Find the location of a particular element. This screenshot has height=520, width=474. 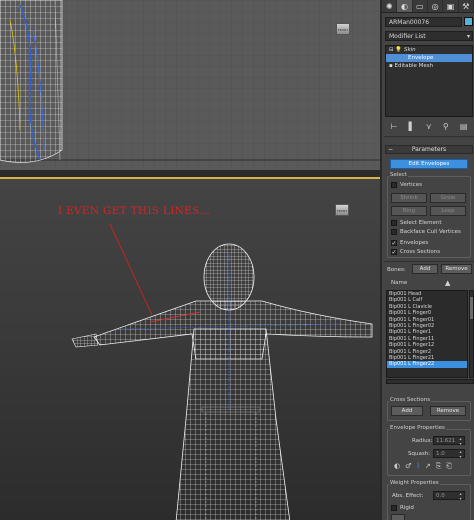

utilities-icon: ⚒ is located at coordinates (466, 6).